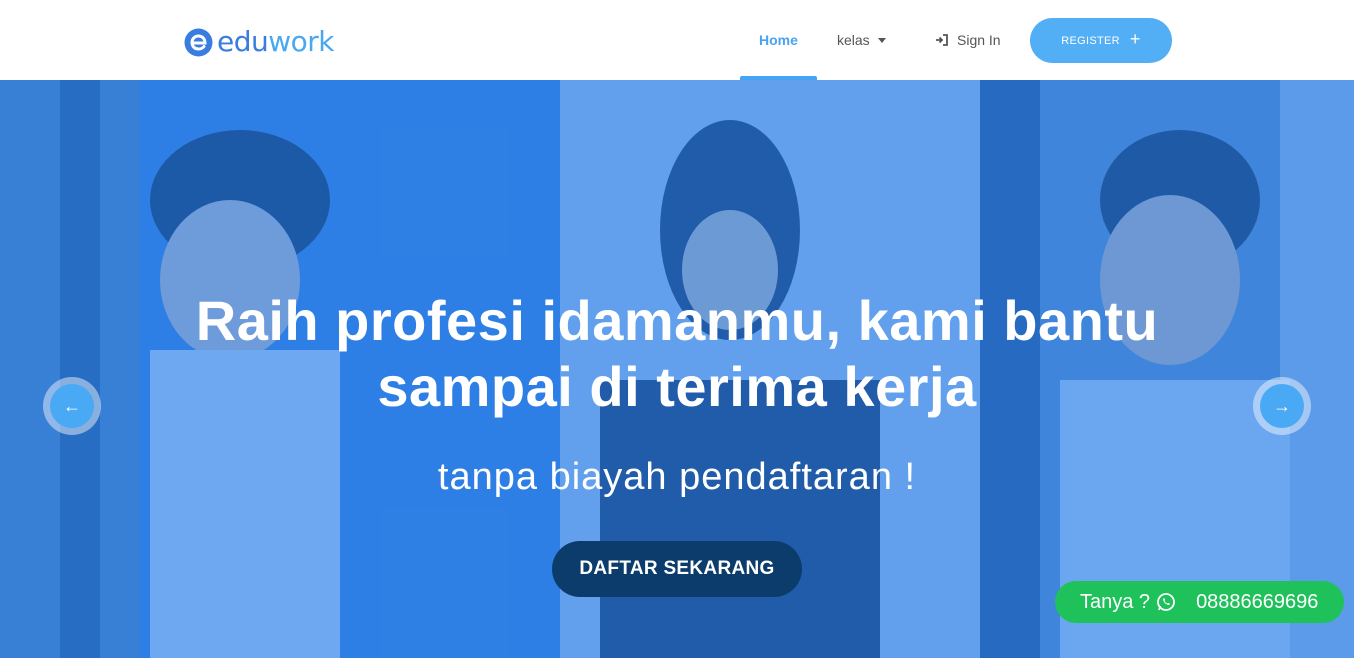 This screenshot has width=1354, height=658. I want to click on nav-kelas-dropdown: kelas, so click(861, 40).